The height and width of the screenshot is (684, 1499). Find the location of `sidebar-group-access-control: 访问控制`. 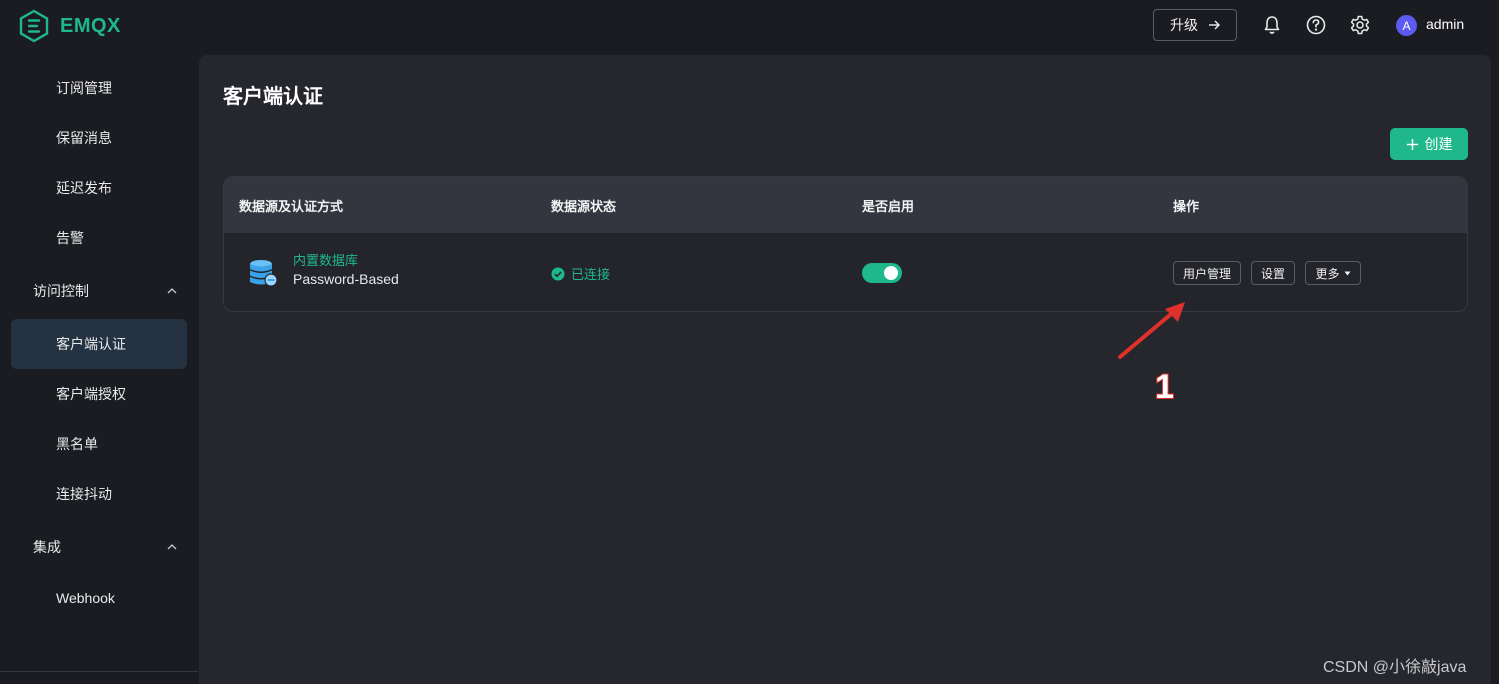

sidebar-group-access-control: 访问控制 is located at coordinates (61, 291).